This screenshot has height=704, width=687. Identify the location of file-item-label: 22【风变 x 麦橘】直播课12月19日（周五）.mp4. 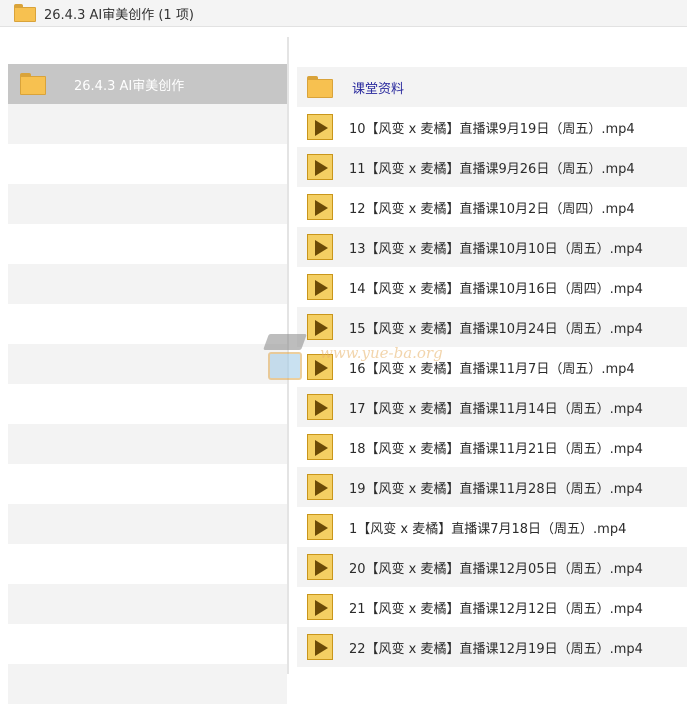
(496, 649).